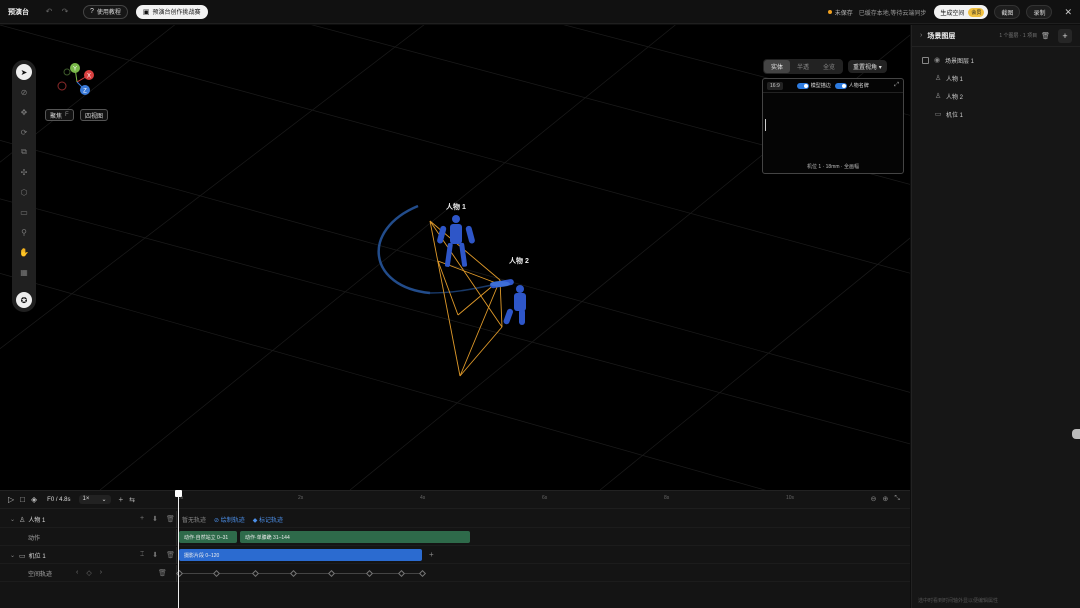 The width and height of the screenshot is (1080, 608). Describe the element at coordinates (996, 78) in the screenshot. I see `layer-item-character-1: ♙ 人物 1` at that location.